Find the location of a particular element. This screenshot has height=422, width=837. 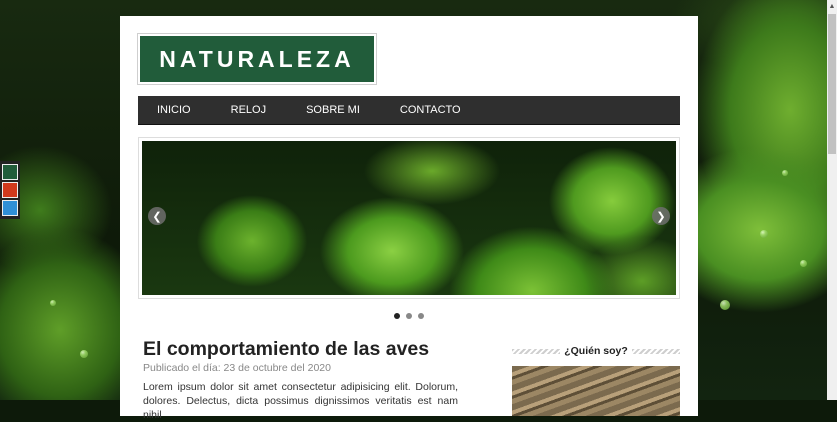

theme-color-switcher is located at coordinates (10, 190).